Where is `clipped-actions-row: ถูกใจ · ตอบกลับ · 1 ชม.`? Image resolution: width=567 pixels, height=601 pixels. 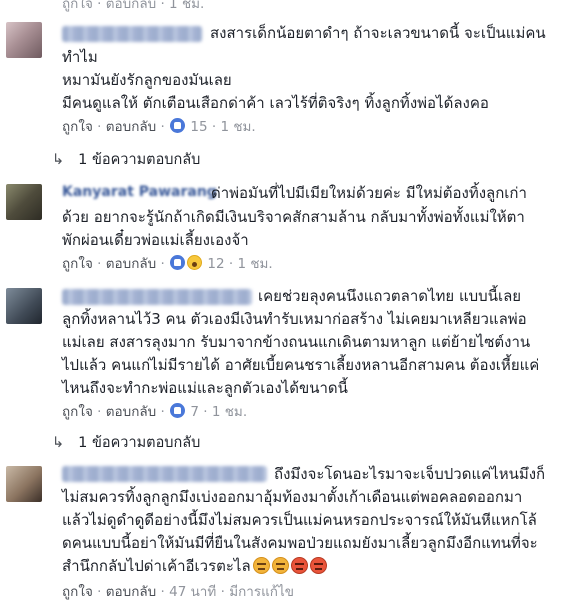 clipped-actions-row: ถูกใจ · ตอบกลับ · 1 ชม. is located at coordinates (133, 6).